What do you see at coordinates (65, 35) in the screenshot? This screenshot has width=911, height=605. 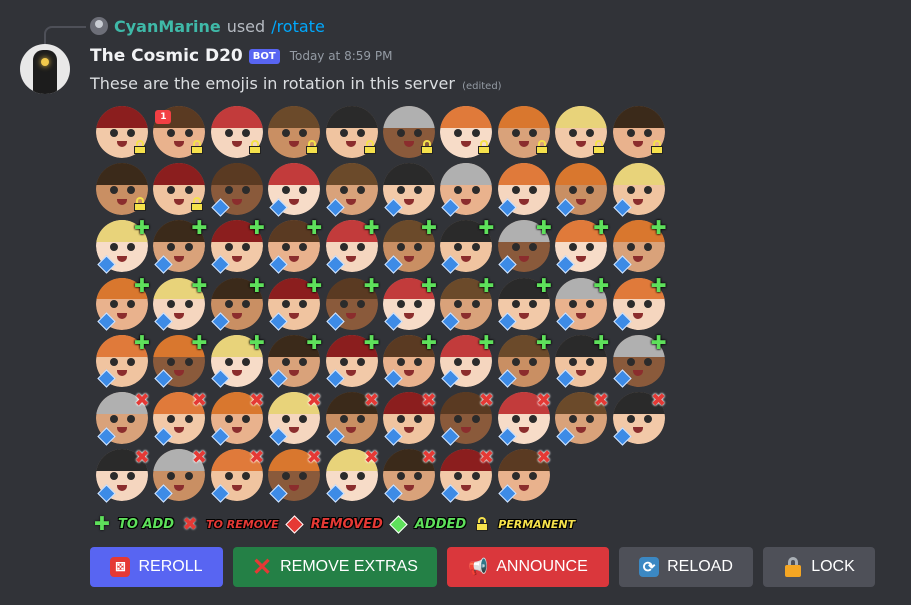 I see `reply-connector` at bounding box center [65, 35].